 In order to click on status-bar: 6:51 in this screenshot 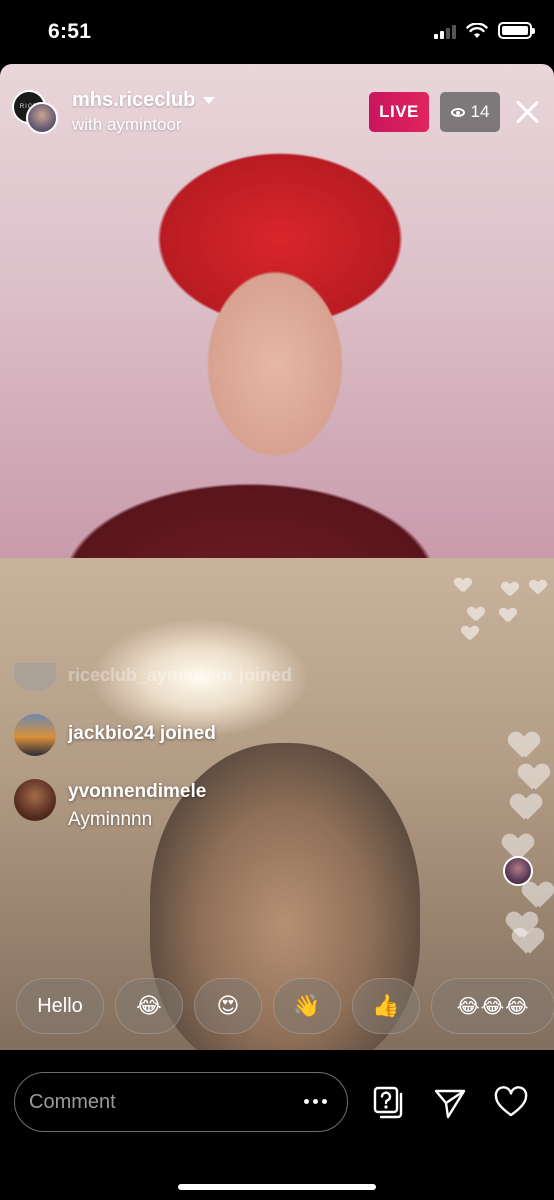, I will do `click(277, 32)`.